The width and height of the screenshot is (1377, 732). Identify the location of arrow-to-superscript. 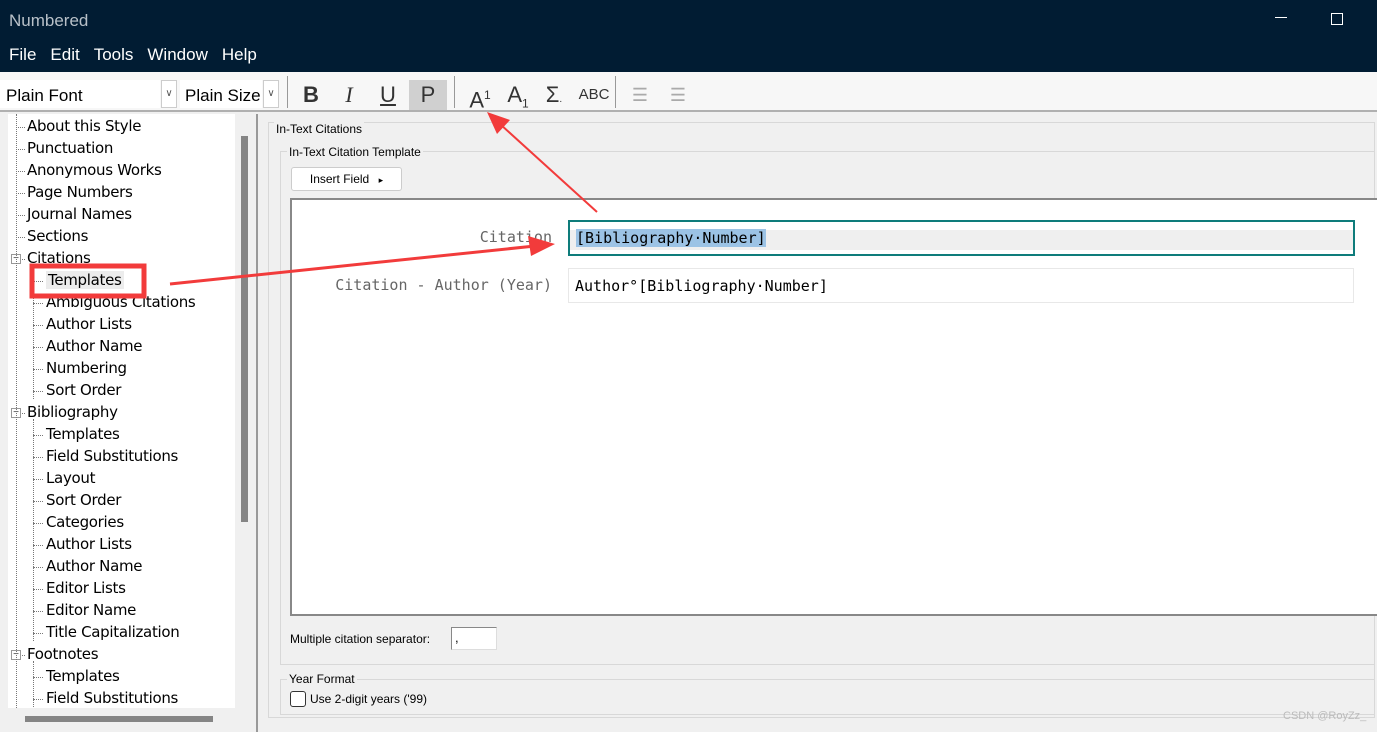
(548, 168).